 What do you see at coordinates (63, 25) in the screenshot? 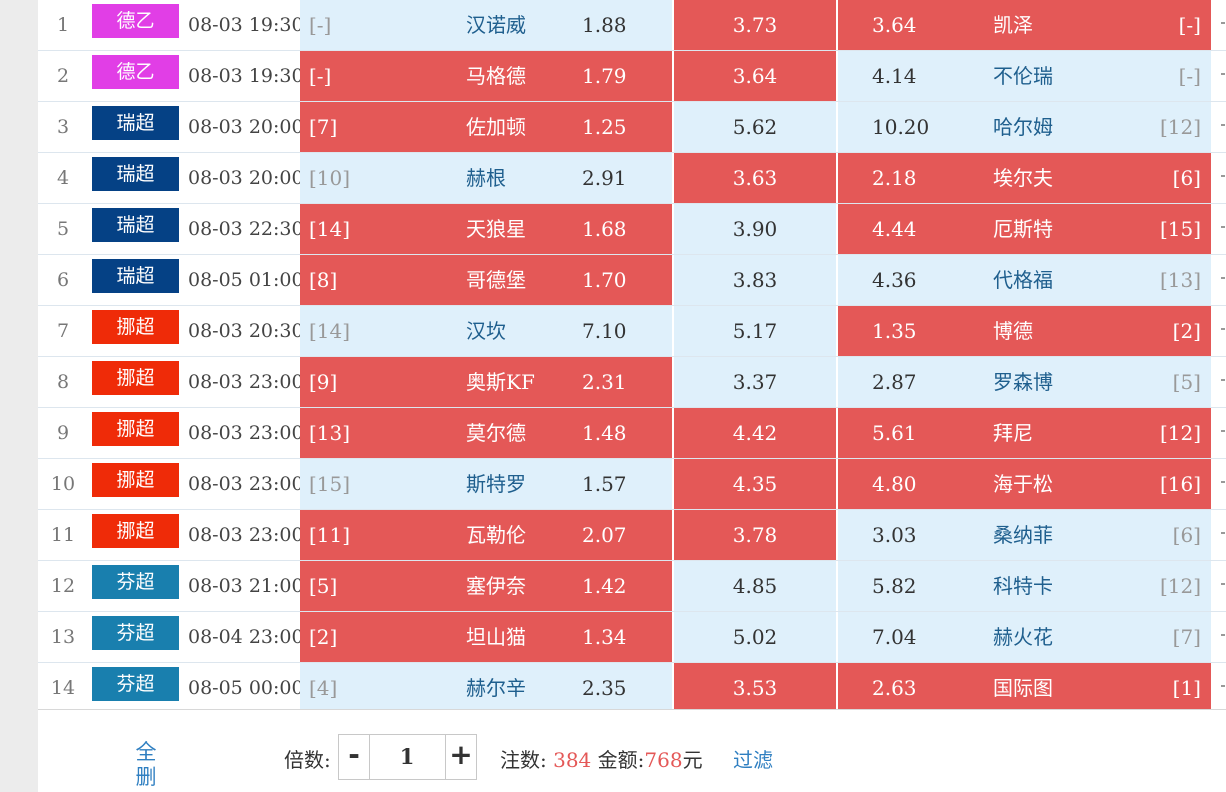
I see `match-number: 1` at bounding box center [63, 25].